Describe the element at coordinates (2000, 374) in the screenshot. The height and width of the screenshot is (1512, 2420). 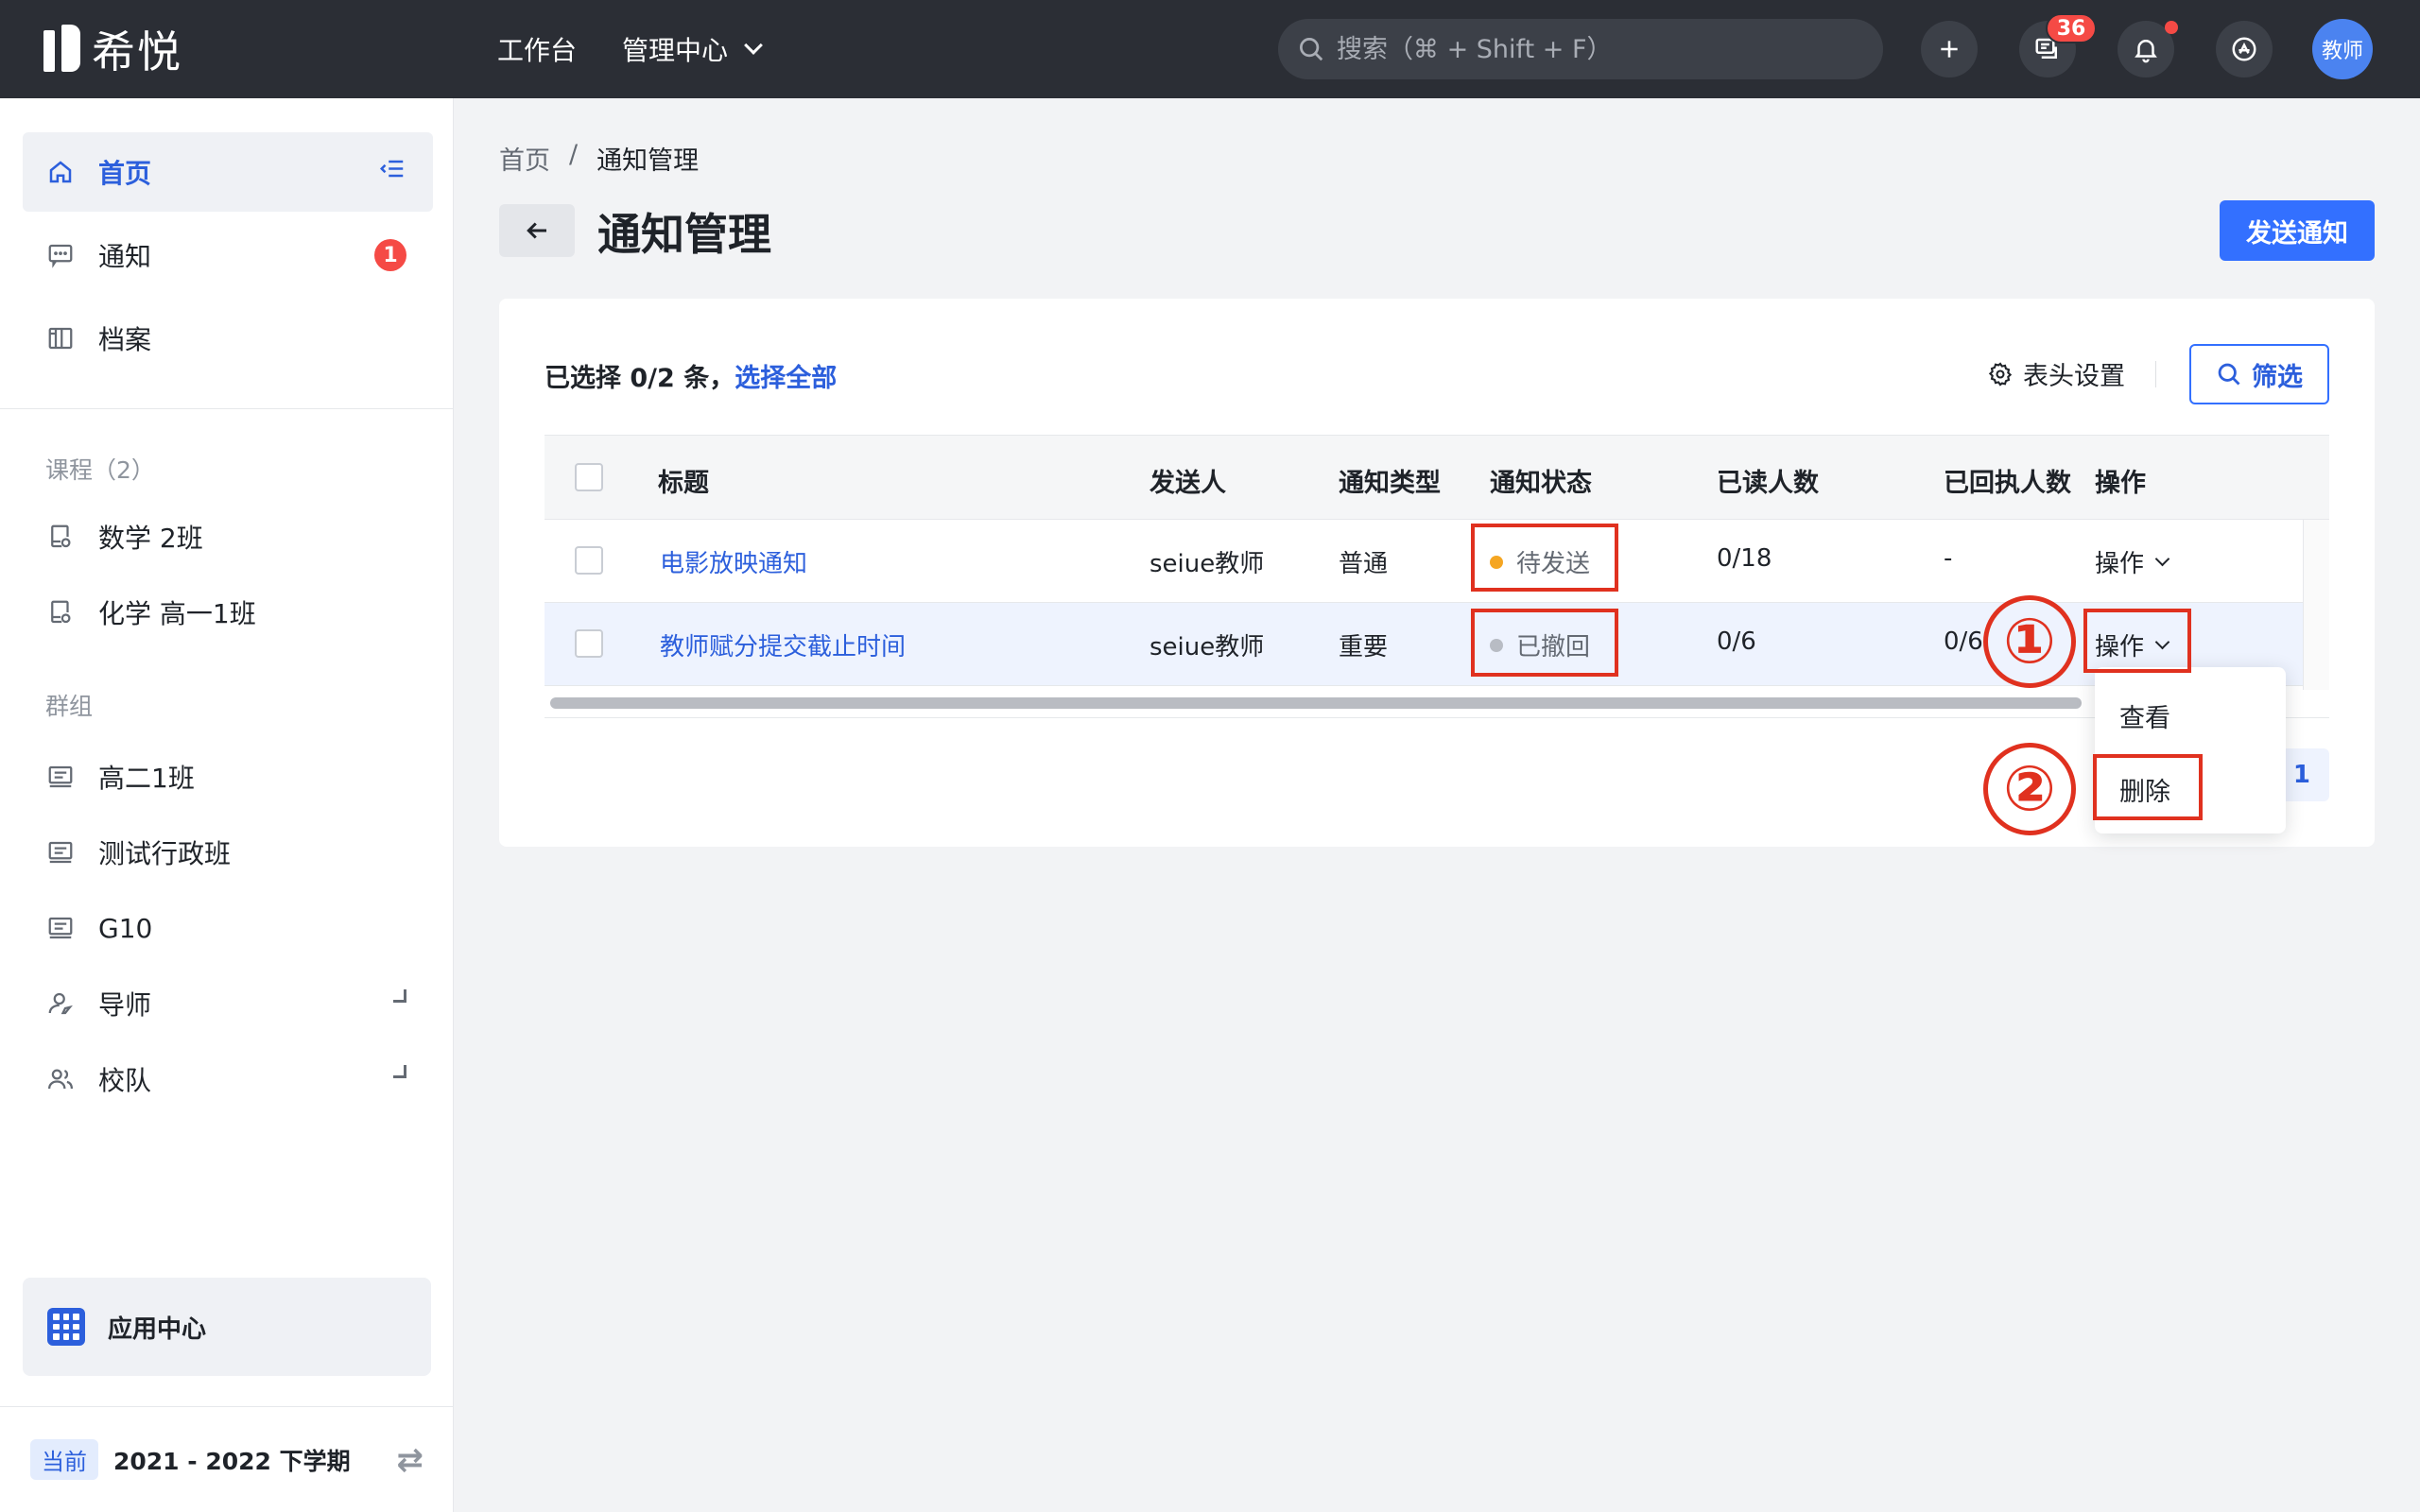
I see `gear-icon` at that location.